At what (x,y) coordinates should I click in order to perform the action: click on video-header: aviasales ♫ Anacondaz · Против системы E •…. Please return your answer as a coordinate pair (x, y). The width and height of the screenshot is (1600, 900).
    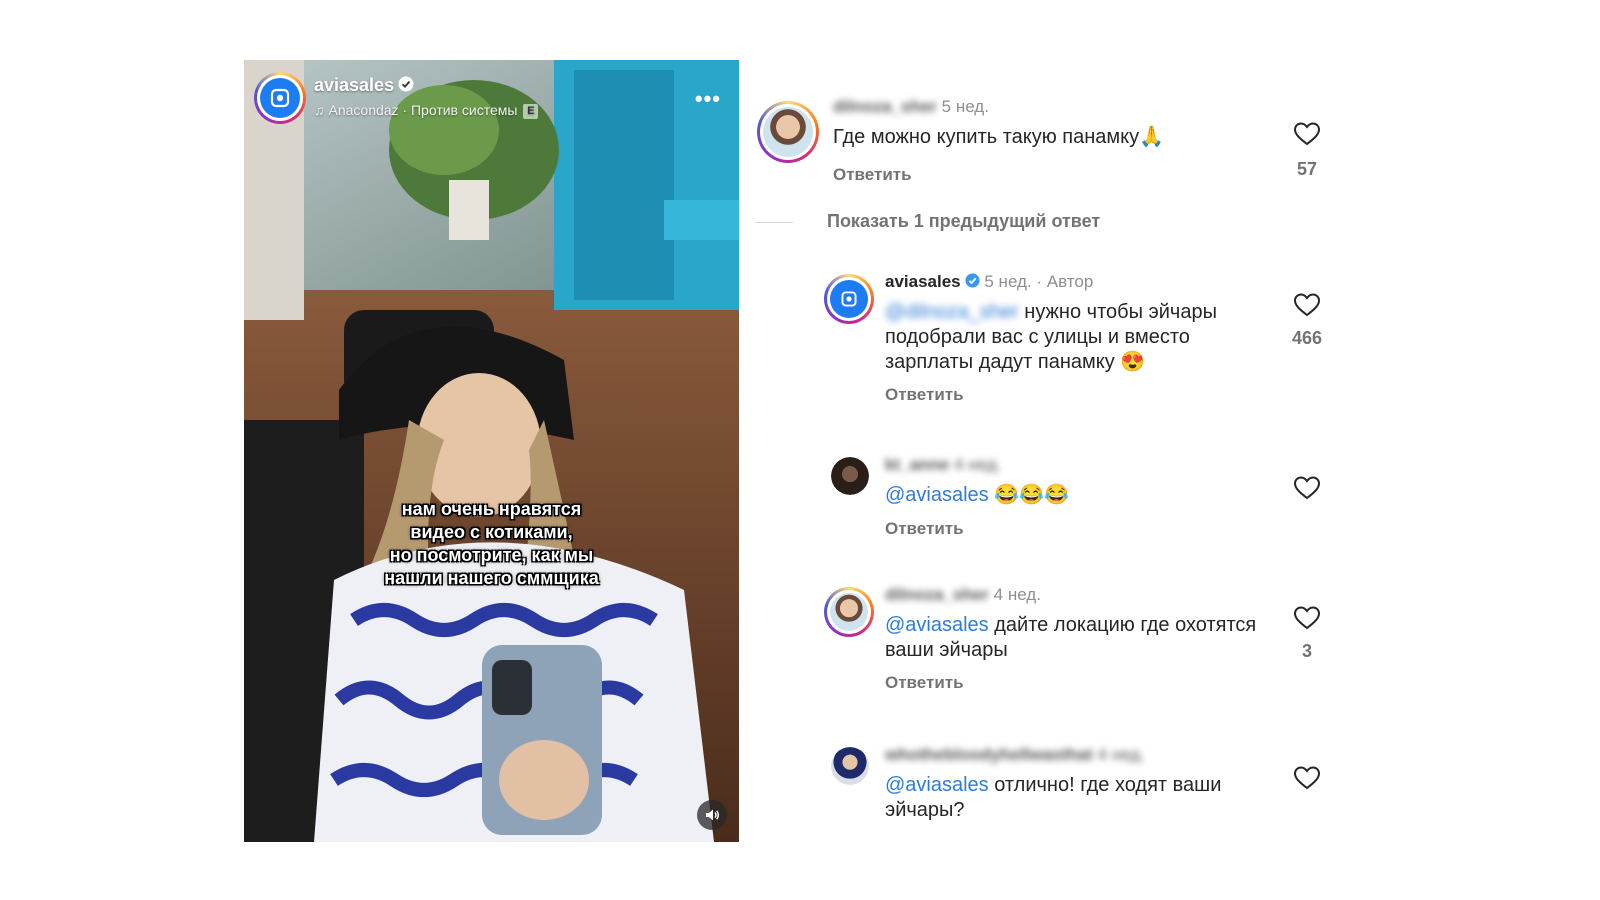
    Looking at the image, I should click on (491, 98).